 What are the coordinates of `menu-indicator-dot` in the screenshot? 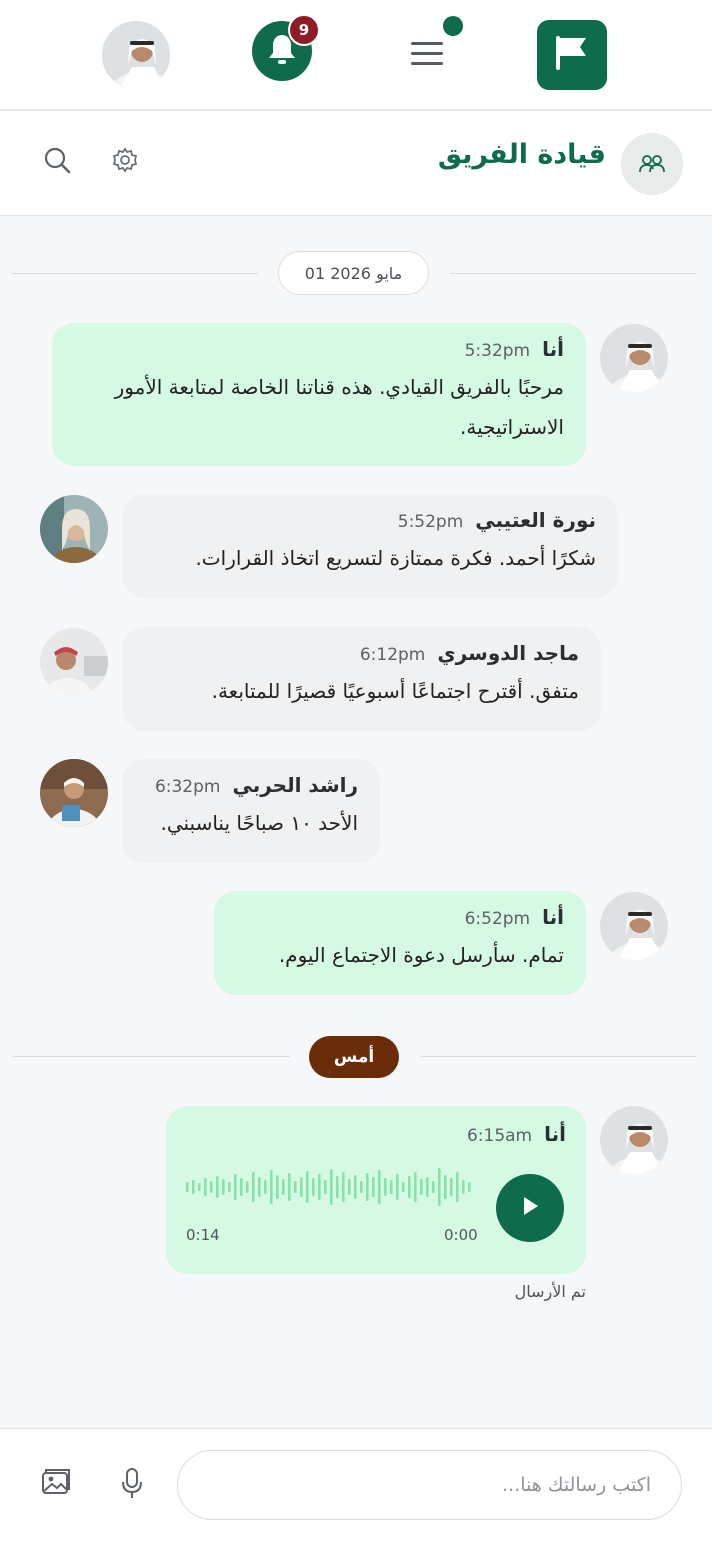 It's located at (453, 26).